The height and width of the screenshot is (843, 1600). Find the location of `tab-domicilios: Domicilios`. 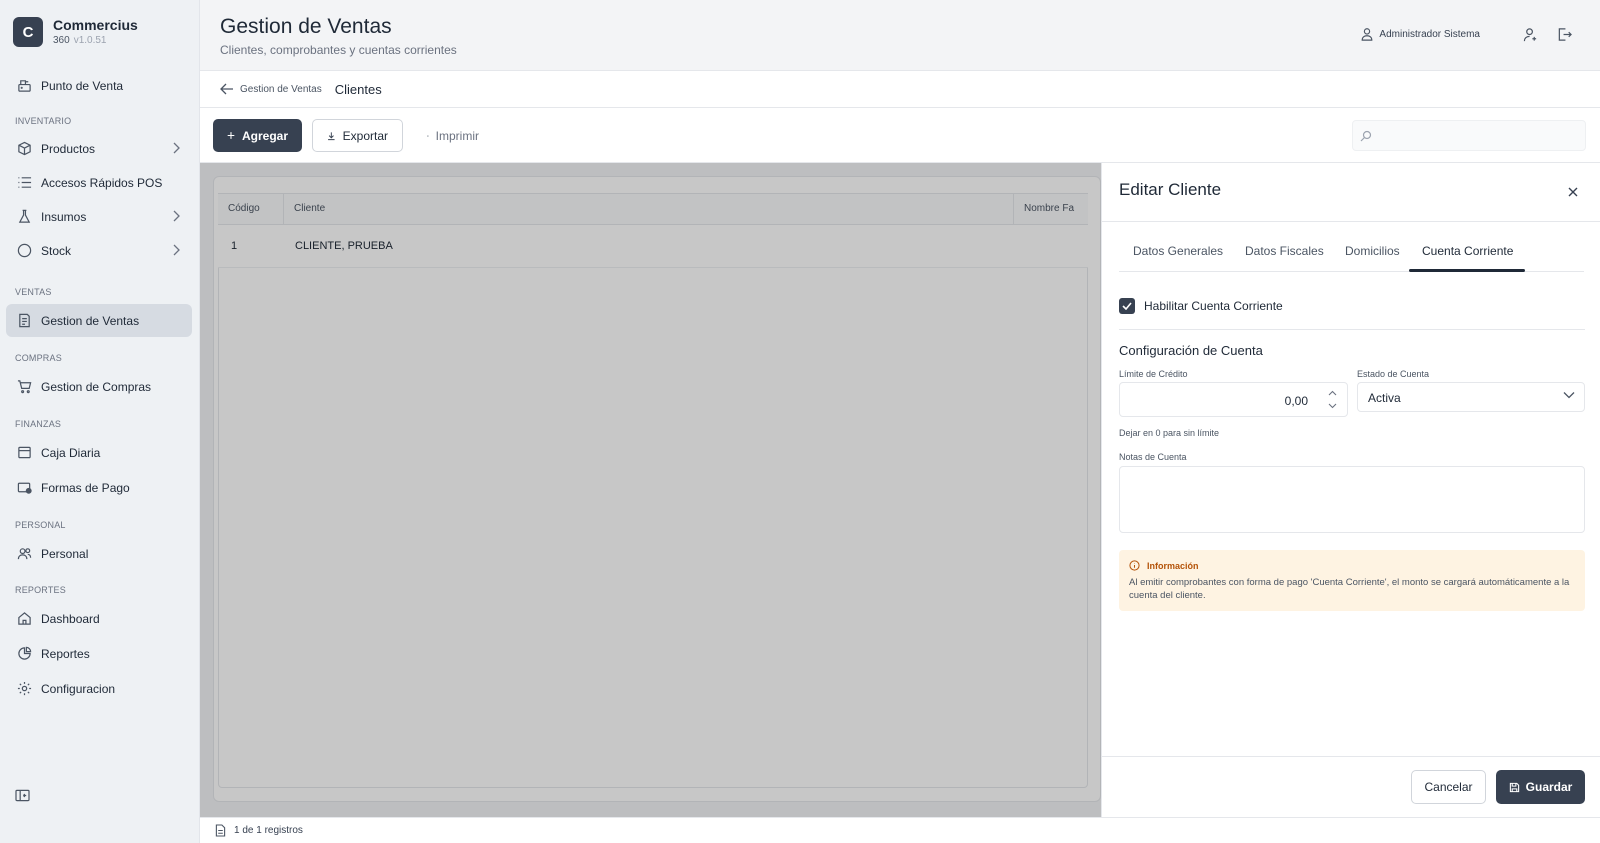

tab-domicilios: Domicilios is located at coordinates (1372, 251).